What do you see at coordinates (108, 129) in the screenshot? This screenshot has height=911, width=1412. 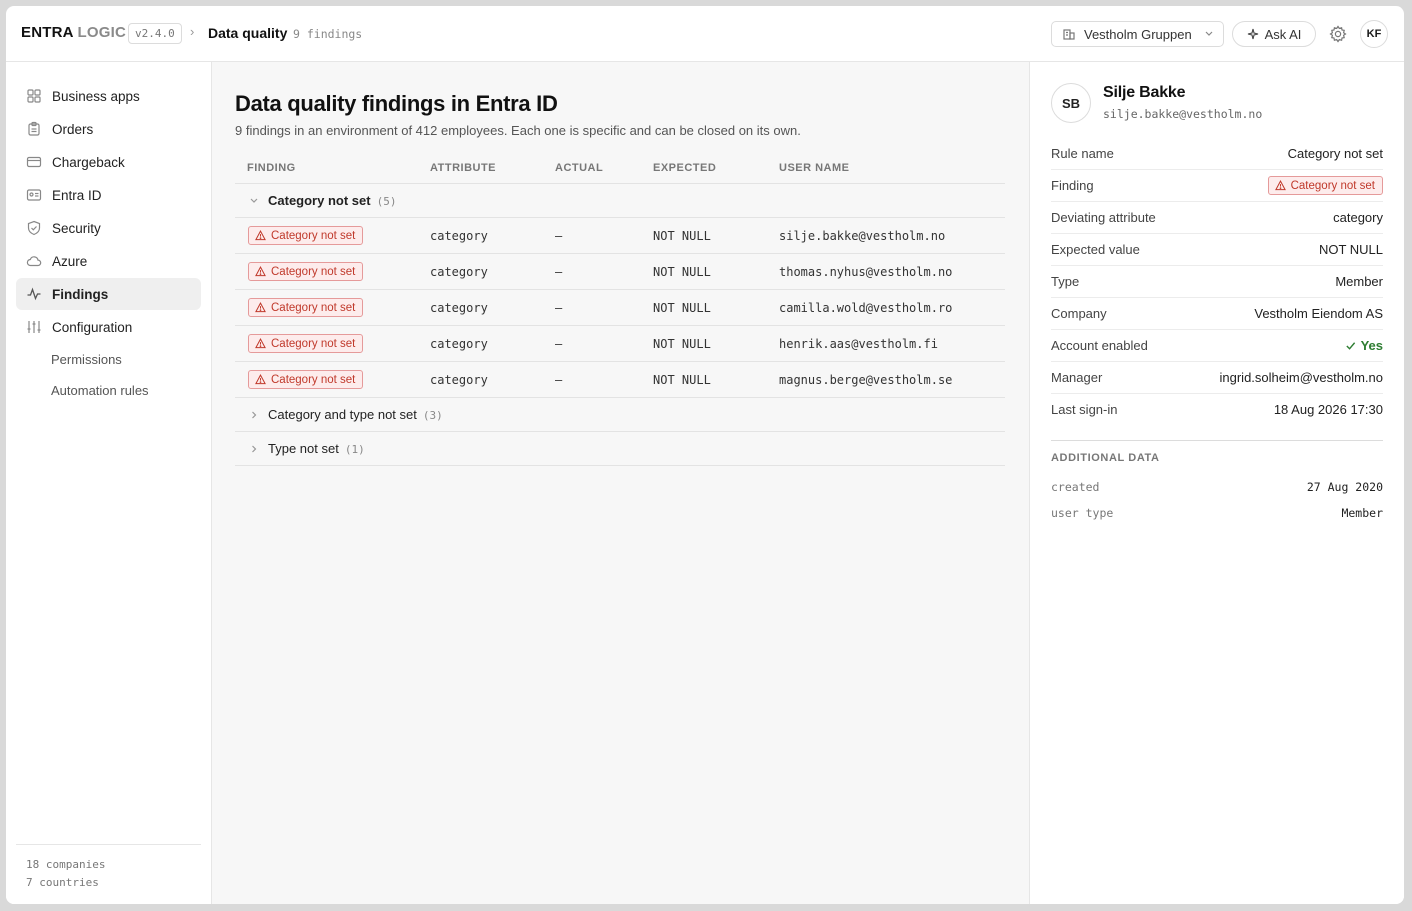 I see `sidebar-item-orders: Orders` at bounding box center [108, 129].